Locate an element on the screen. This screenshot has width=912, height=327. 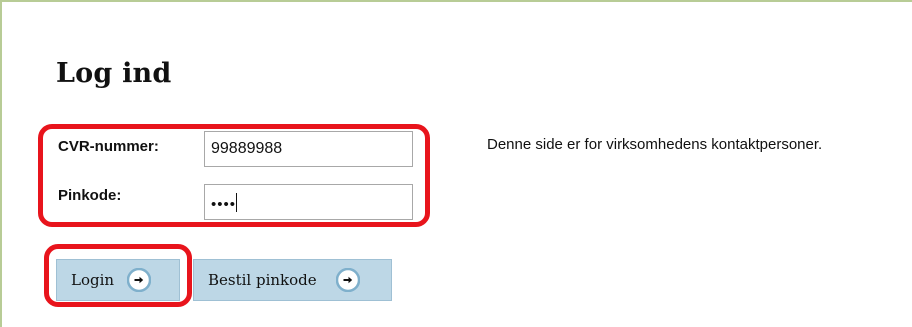
text-caret is located at coordinates (237, 202).